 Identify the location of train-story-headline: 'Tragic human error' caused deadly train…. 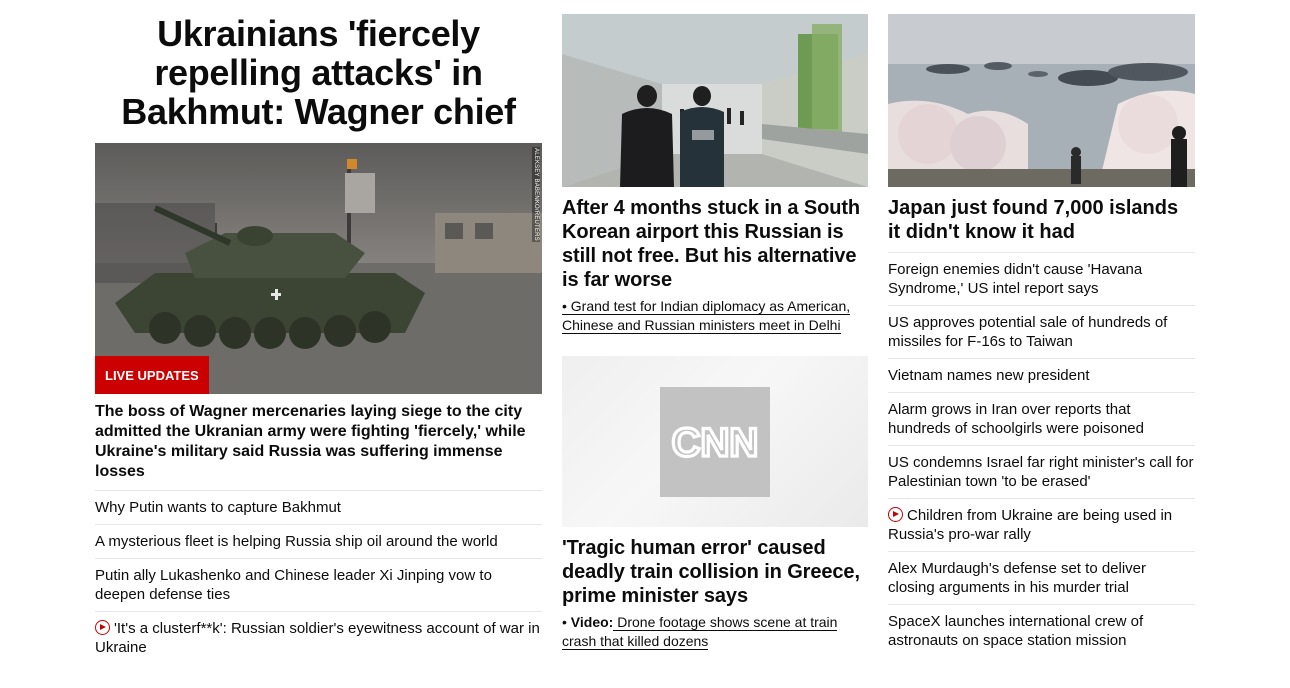
(715, 572).